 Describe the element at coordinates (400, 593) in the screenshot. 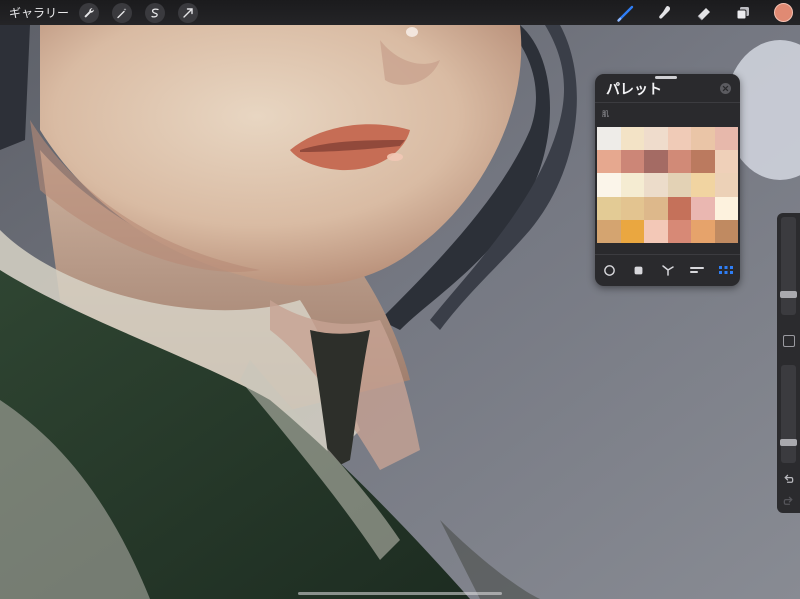

I see `home-indicator` at that location.